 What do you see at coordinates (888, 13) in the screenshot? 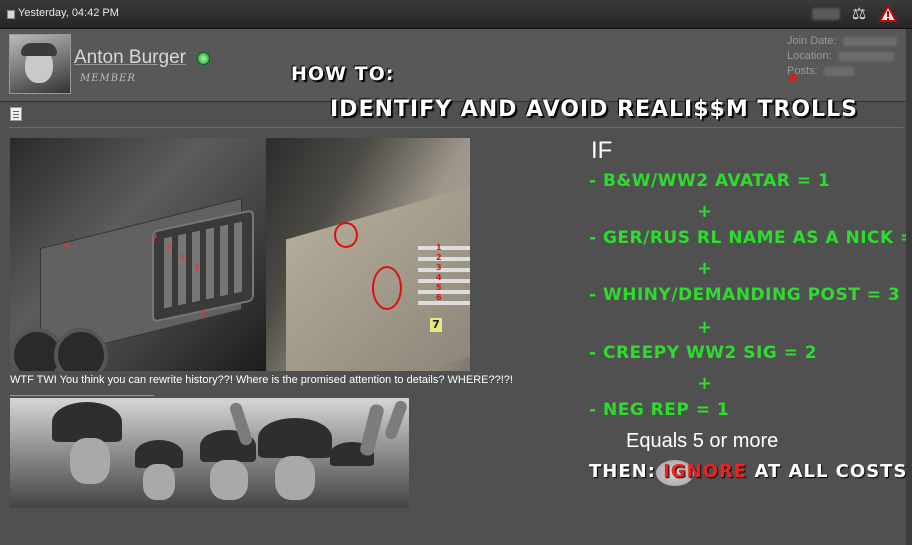
I see `warning-icon` at bounding box center [888, 13].